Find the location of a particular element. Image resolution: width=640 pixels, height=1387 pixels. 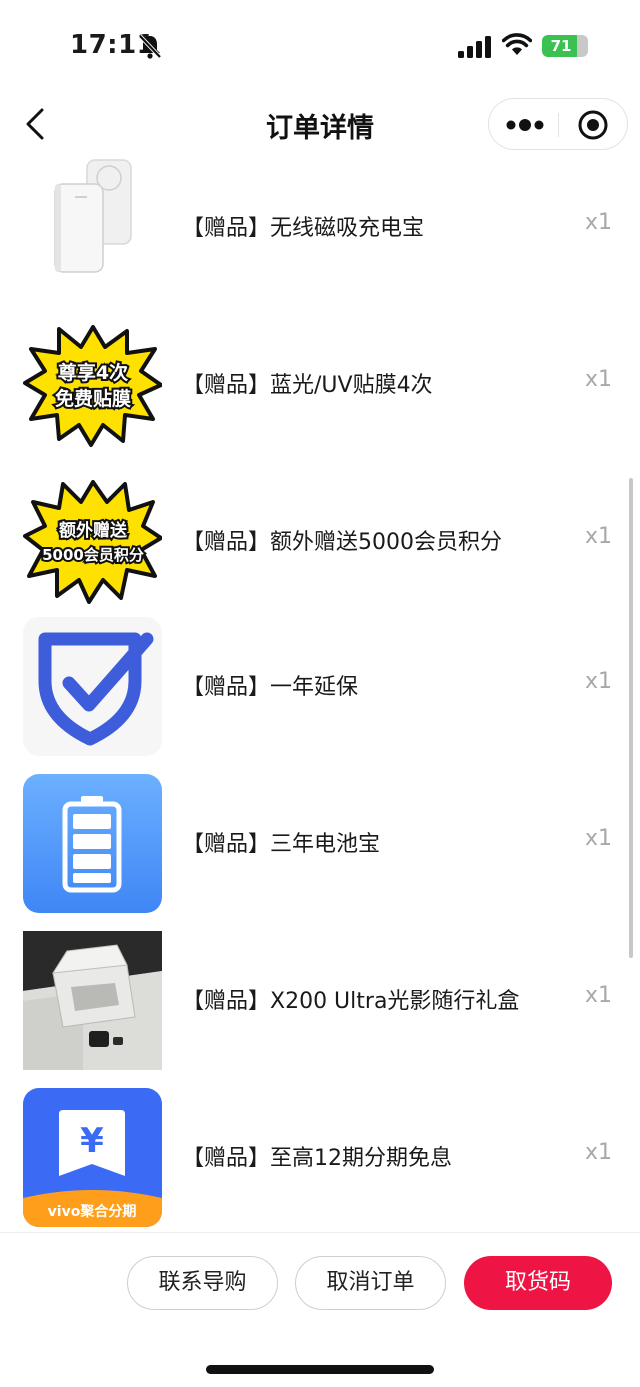

battery-icon: 71 is located at coordinates (565, 47).